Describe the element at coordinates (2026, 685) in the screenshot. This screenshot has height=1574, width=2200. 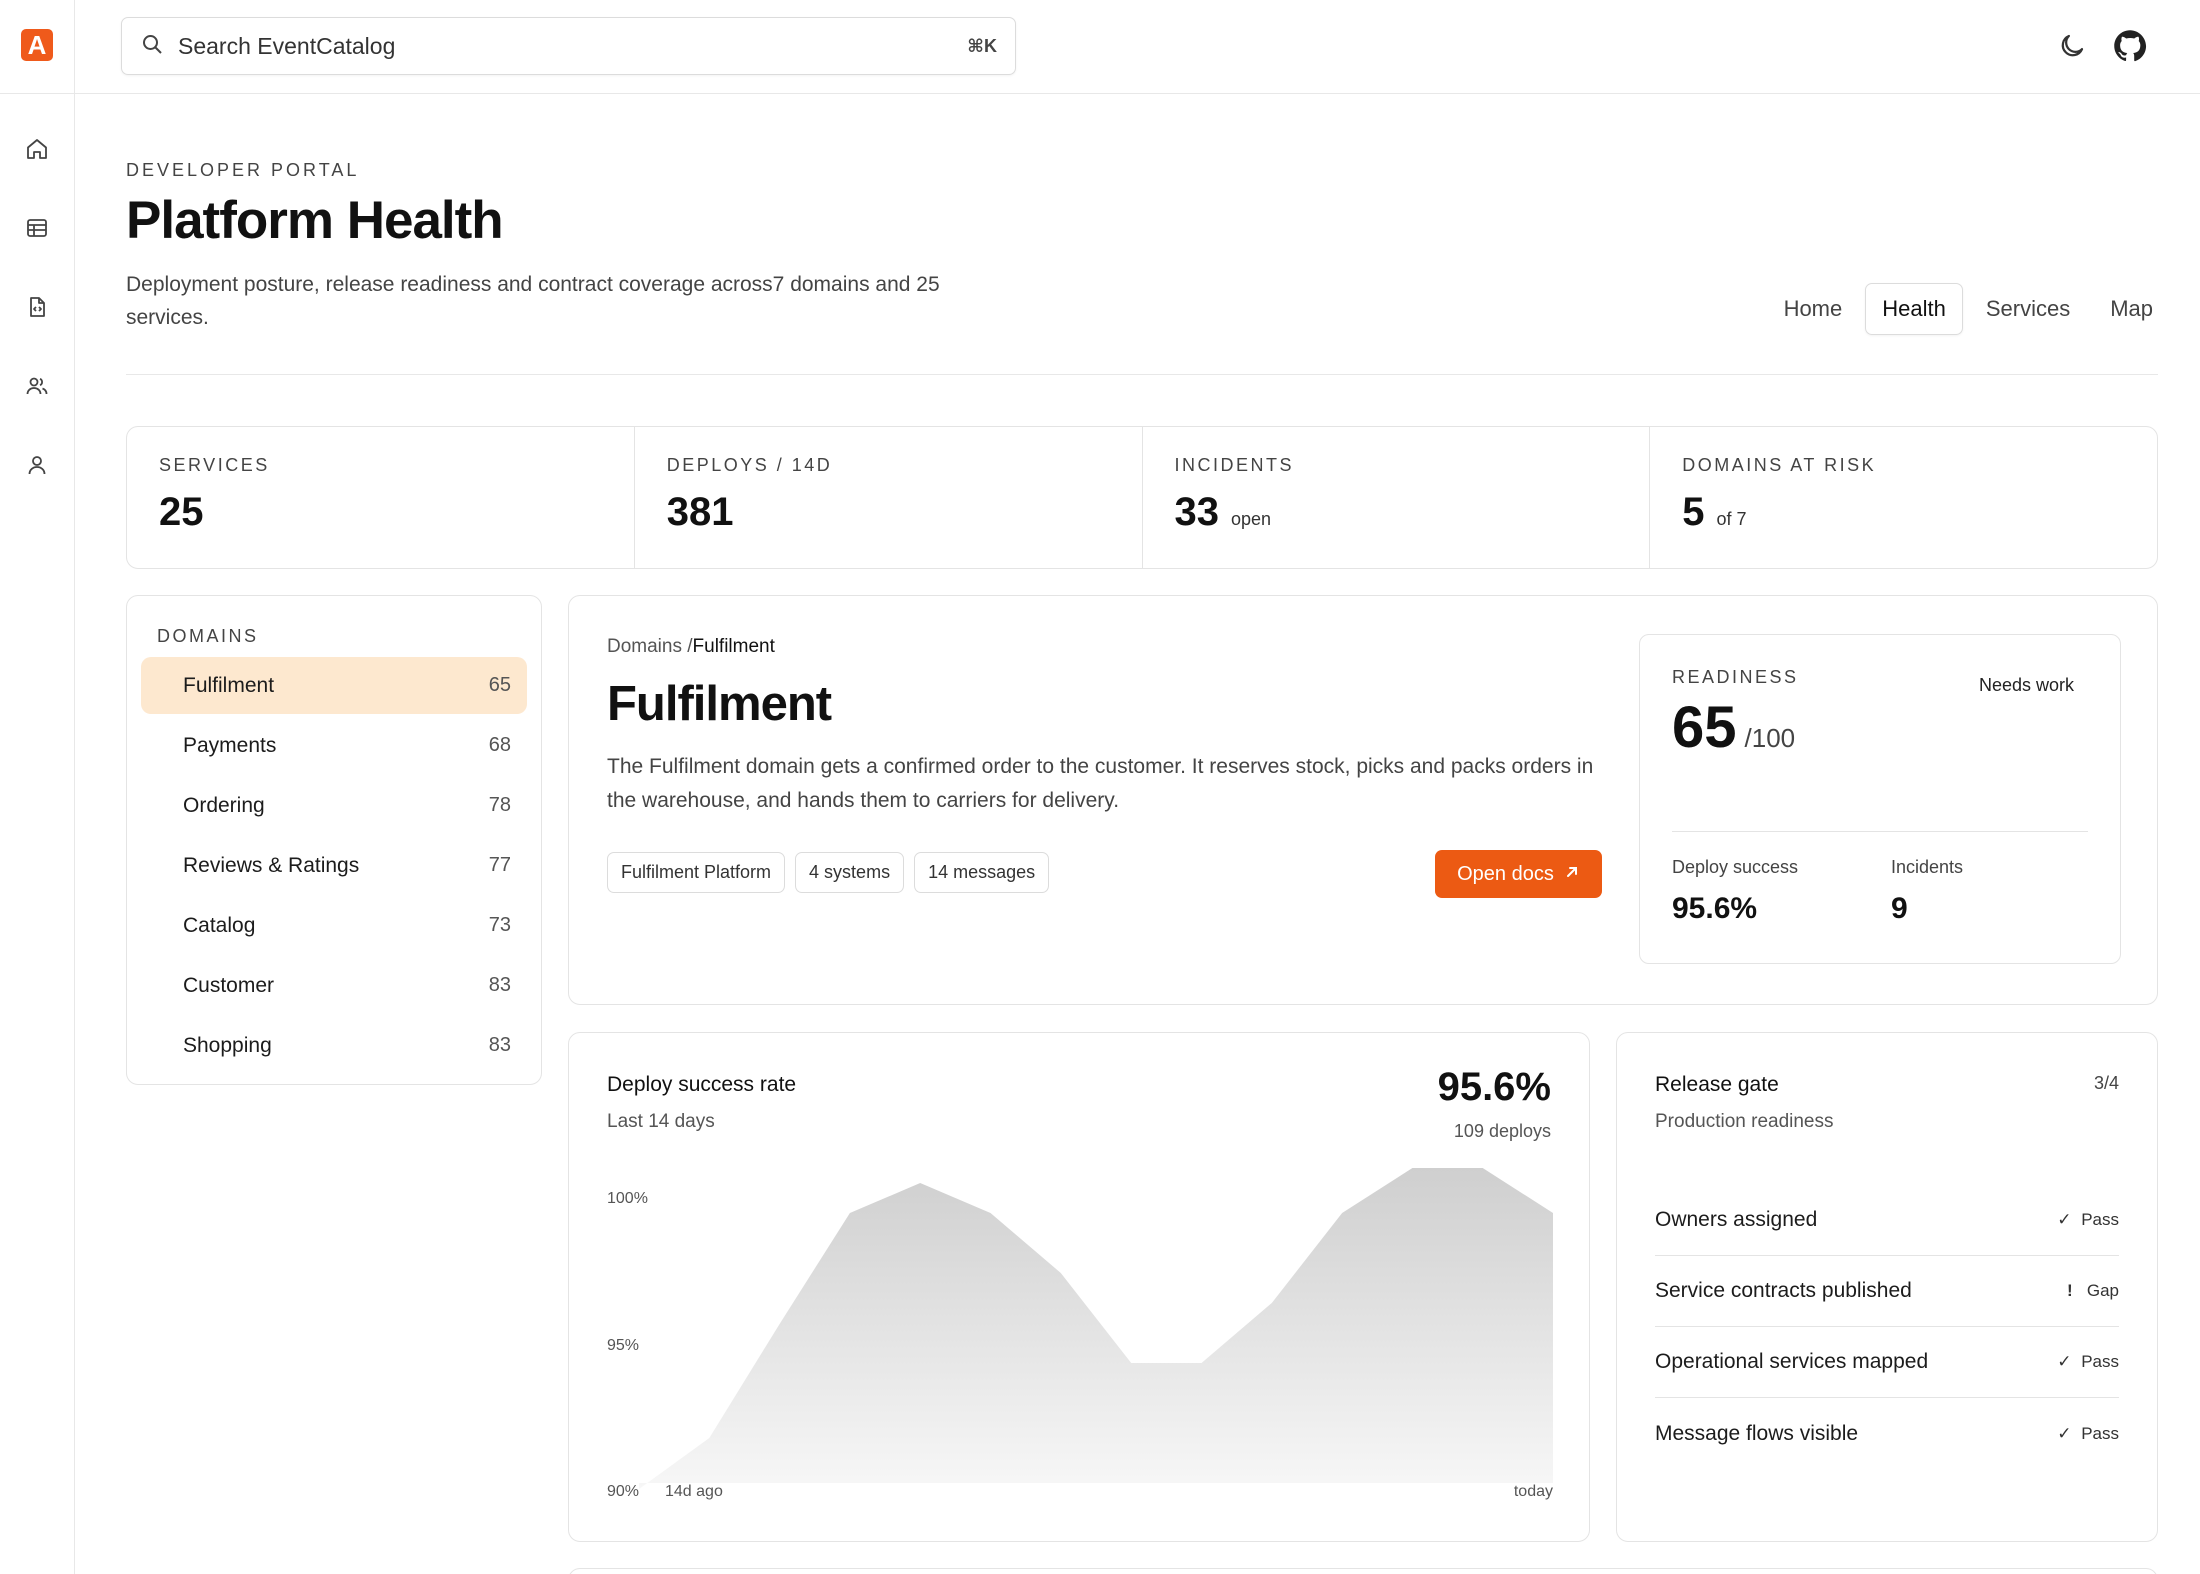
I see `readiness-status: Needs work` at that location.